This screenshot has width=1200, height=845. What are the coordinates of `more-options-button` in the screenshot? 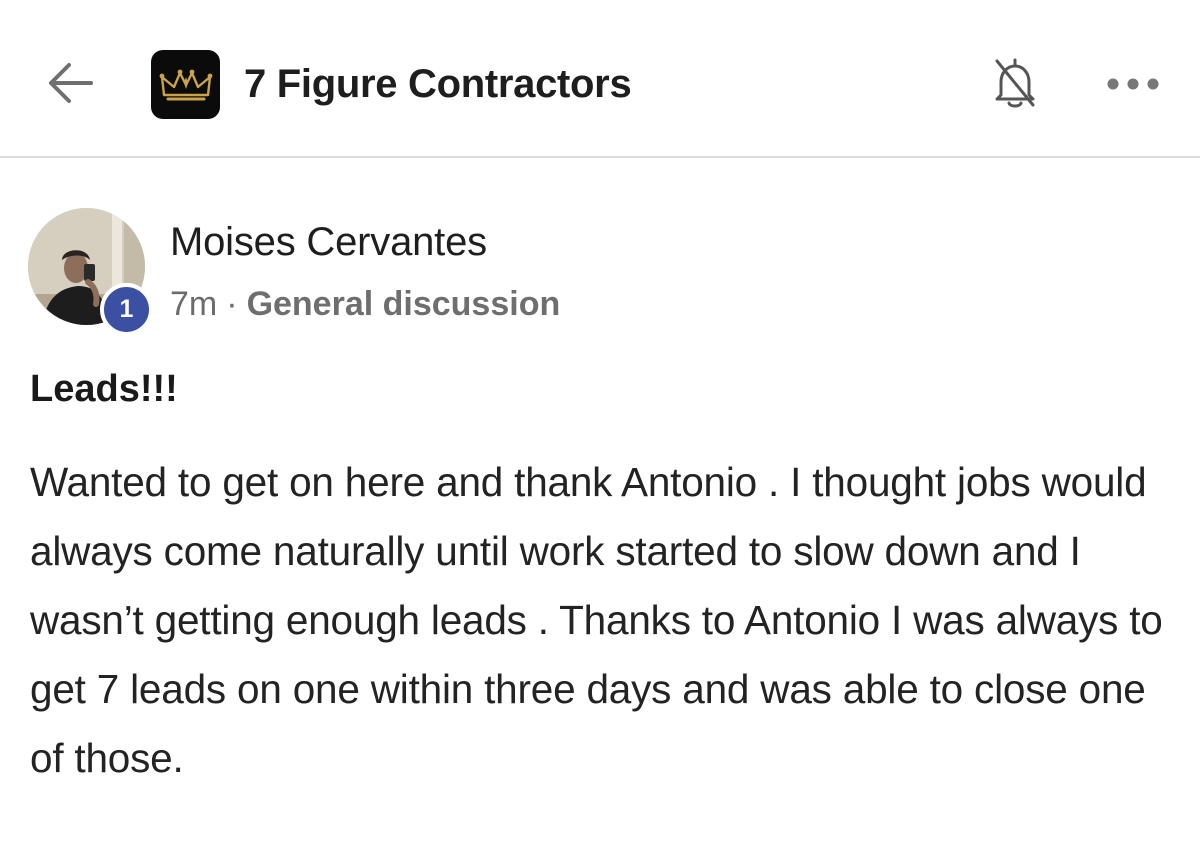 It's located at (1133, 84).